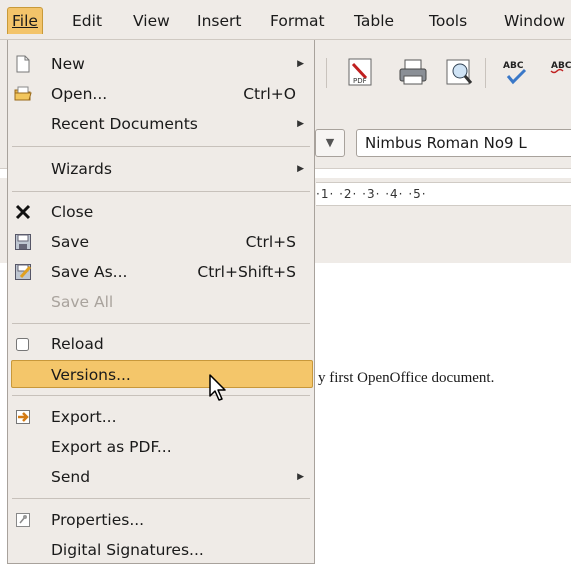 The height and width of the screenshot is (564, 571). Describe the element at coordinates (161, 242) in the screenshot. I see `menu-item-save: Save Ctrl+S` at that location.